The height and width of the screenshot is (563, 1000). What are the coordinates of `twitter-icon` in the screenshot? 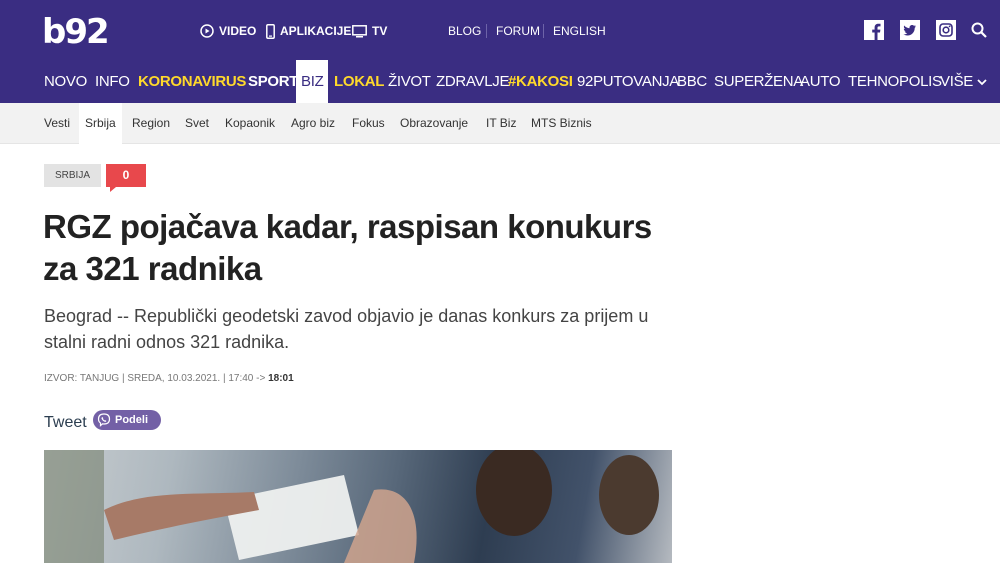 It's located at (910, 30).